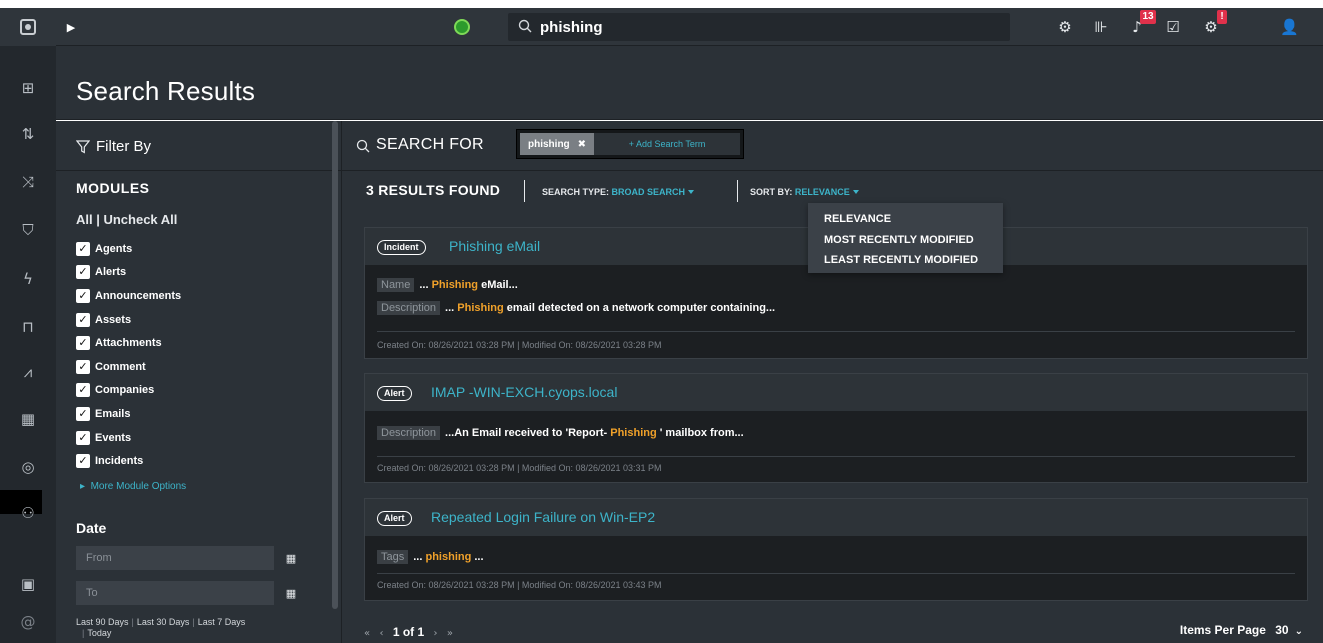  What do you see at coordinates (543, 517) in the screenshot?
I see `result-title-link: Repeated Login Failure on Win-EP2` at bounding box center [543, 517].